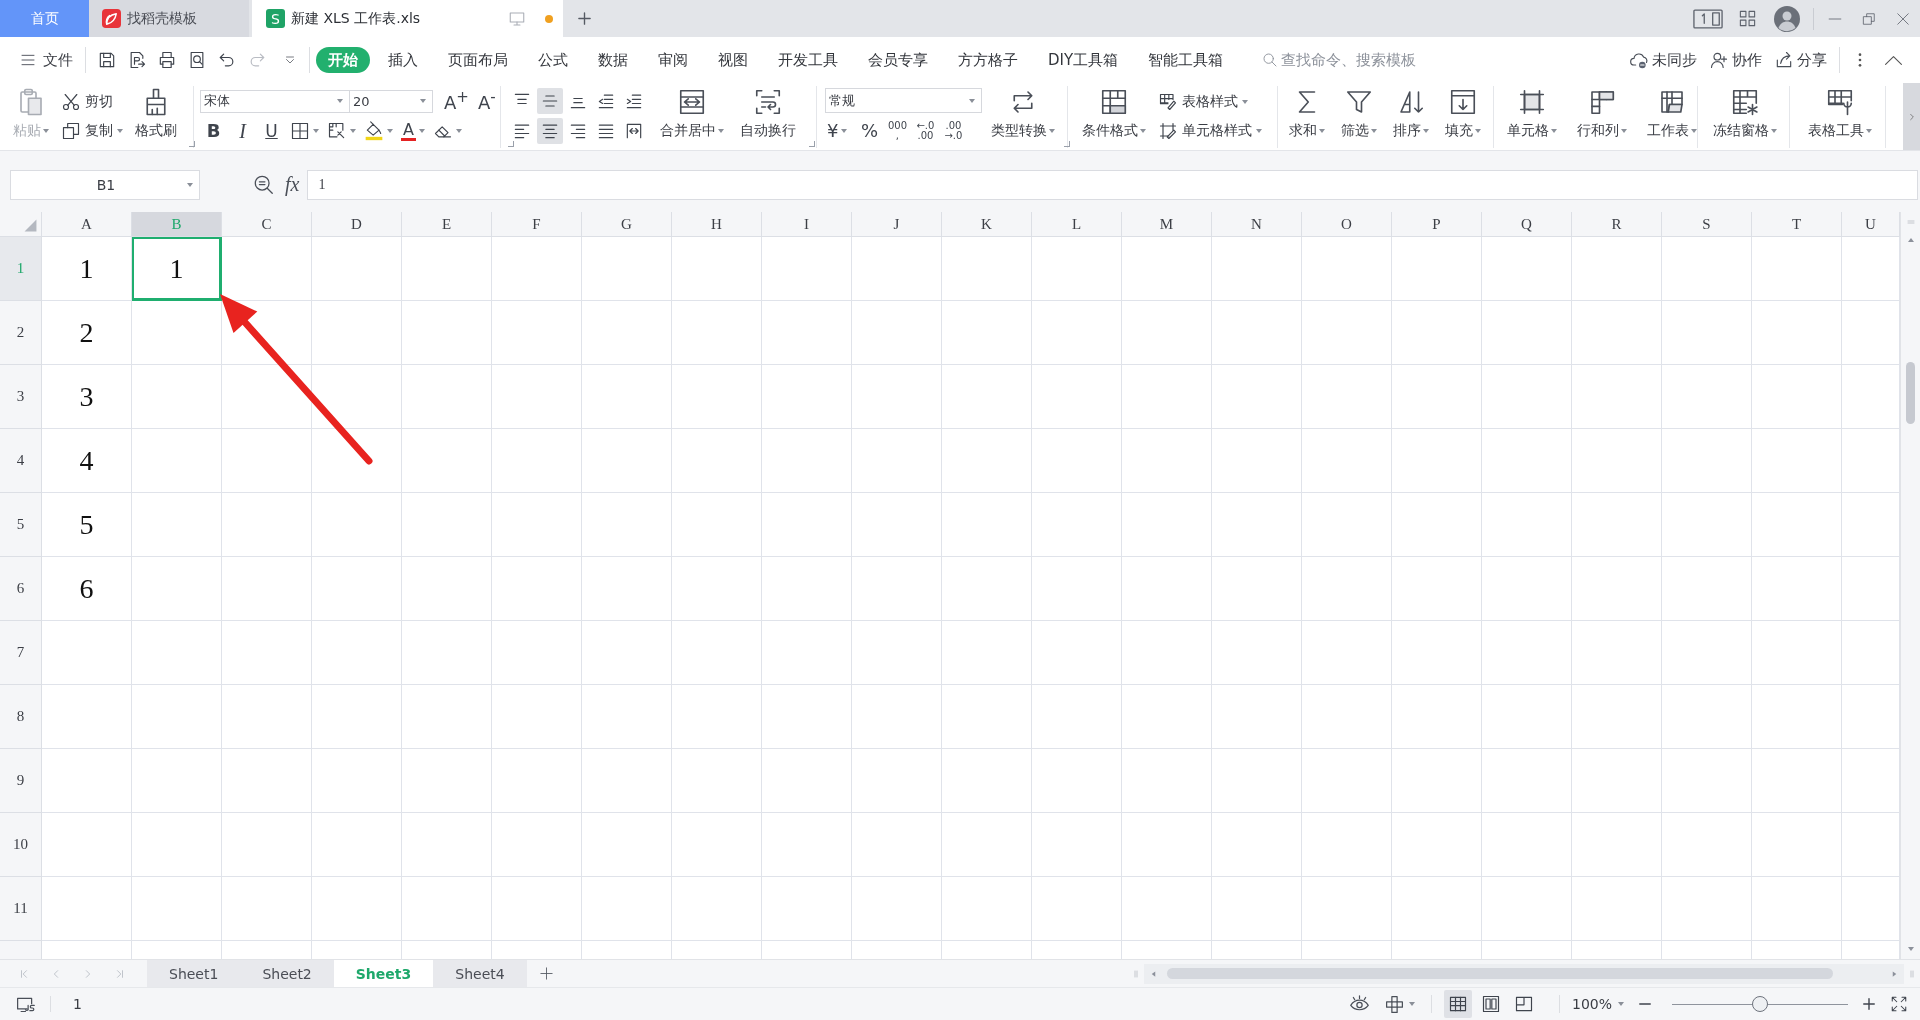 The width and height of the screenshot is (1920, 1020). I want to click on ribbon-tab: 插入, so click(403, 60).